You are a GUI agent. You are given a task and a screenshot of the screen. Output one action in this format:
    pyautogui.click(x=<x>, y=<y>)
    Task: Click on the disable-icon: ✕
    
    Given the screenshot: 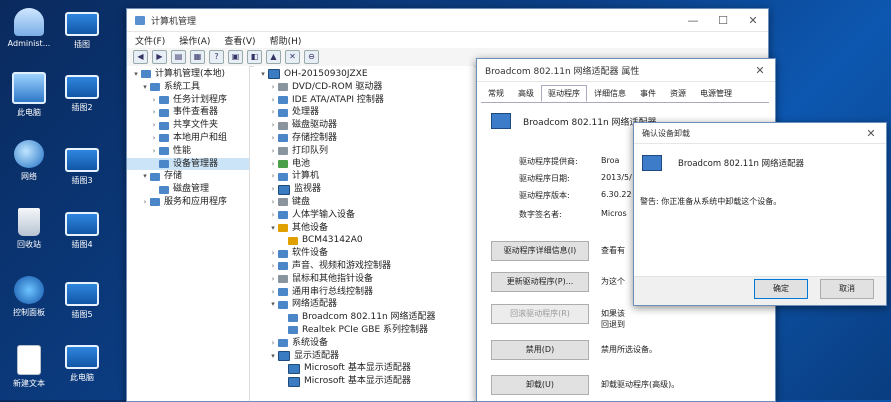 What is the action you would take?
    pyautogui.click(x=292, y=57)
    